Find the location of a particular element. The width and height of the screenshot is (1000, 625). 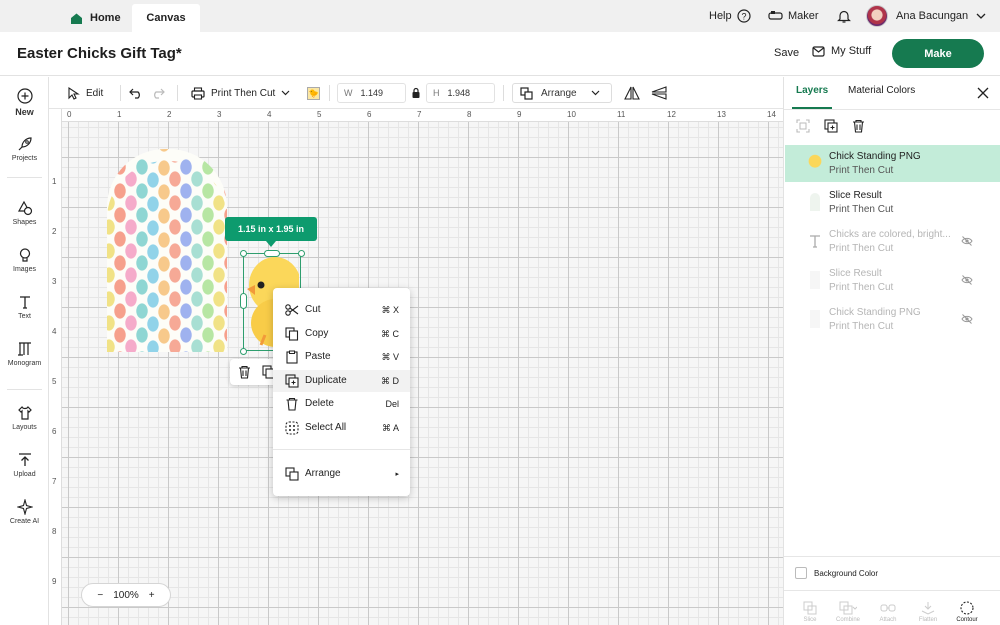

color-swatch: 🐤 is located at coordinates (313, 93).